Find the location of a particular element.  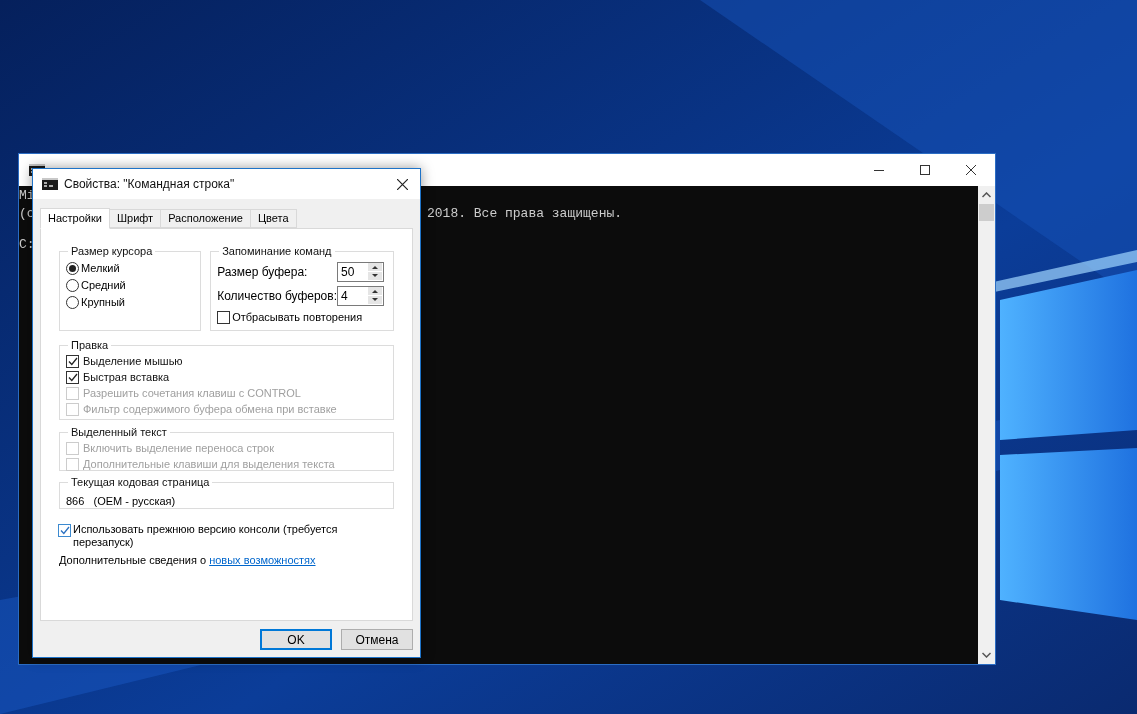

scroll-thumb is located at coordinates (986, 212).